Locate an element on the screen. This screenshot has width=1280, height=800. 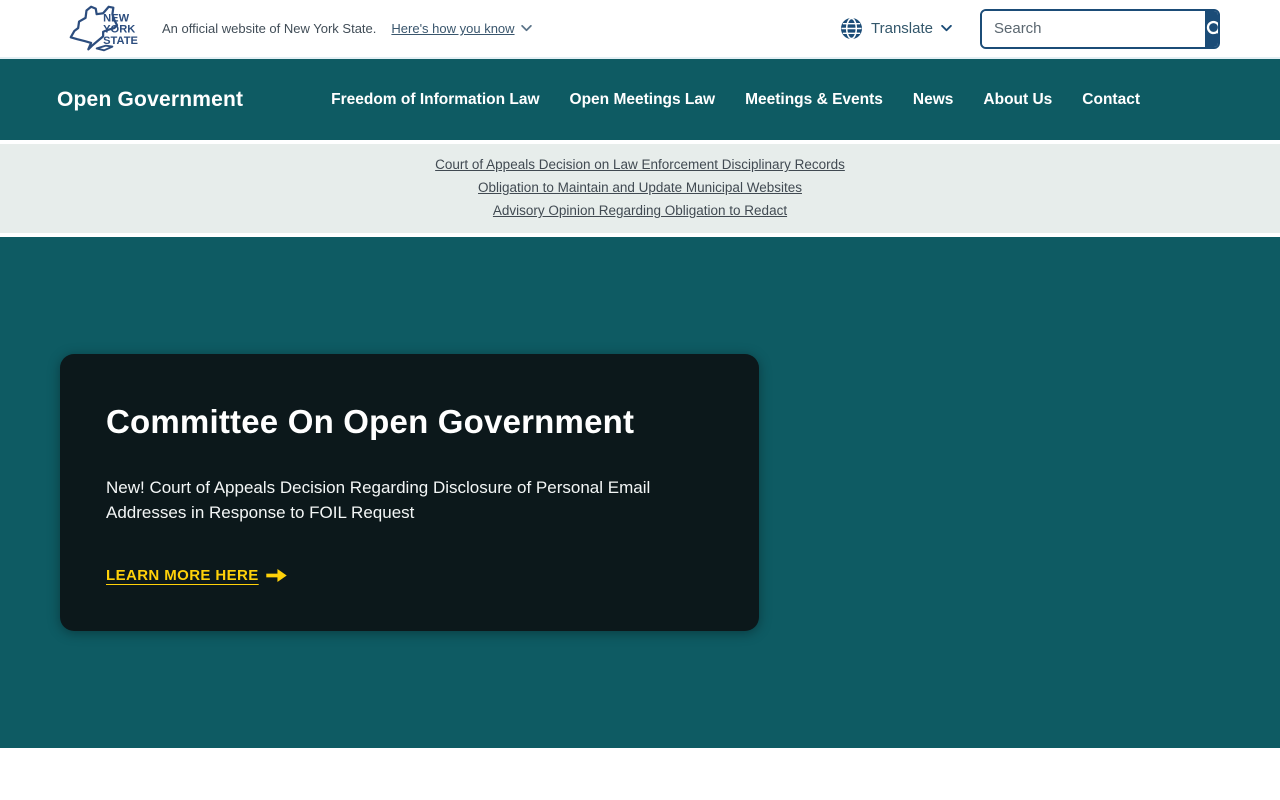
nav-item-about-us: About Us is located at coordinates (1017, 99).